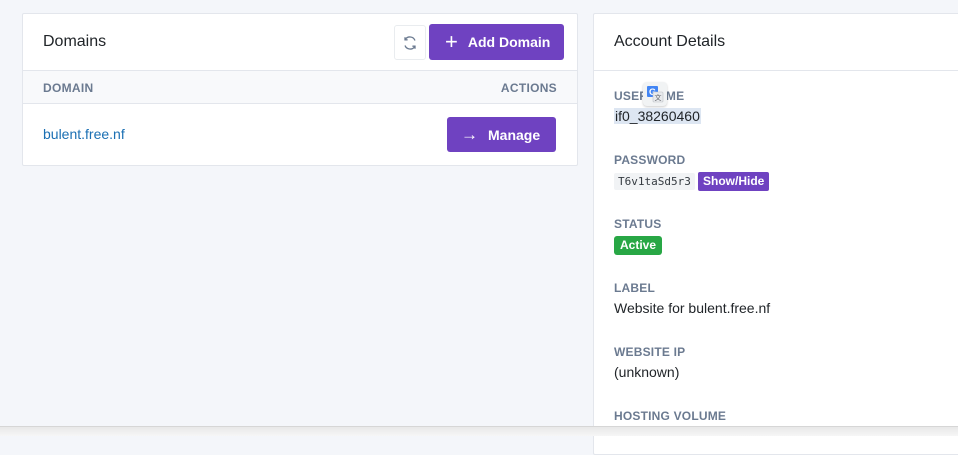  I want to click on domains-title: Domains, so click(75, 41).